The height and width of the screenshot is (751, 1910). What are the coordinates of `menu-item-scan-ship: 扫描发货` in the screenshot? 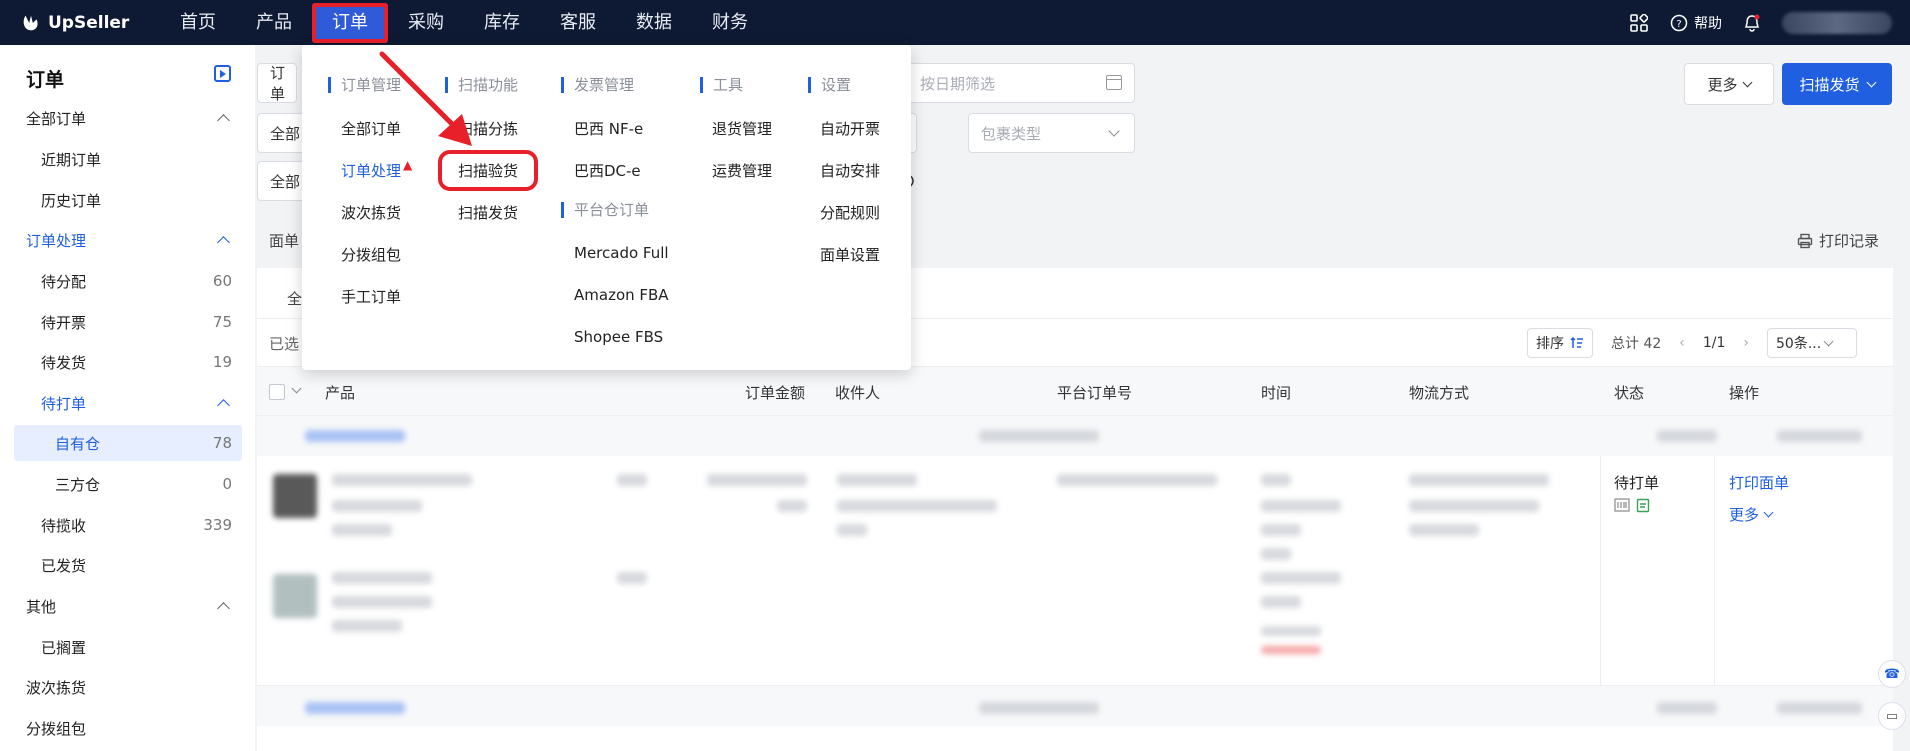 It's located at (488, 212).